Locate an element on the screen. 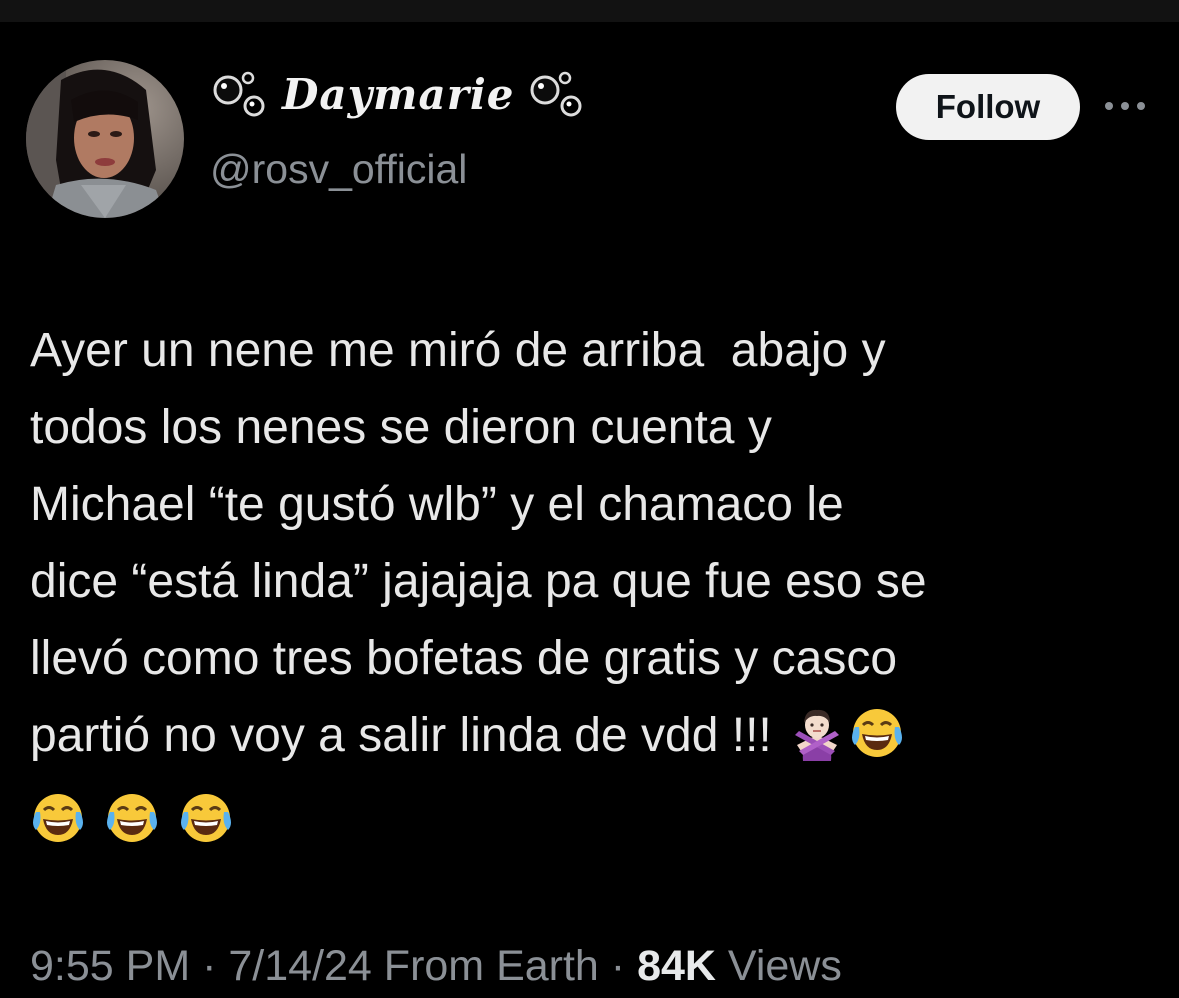 The width and height of the screenshot is (1179, 998). tweet-source: From Earth is located at coordinates (491, 966).